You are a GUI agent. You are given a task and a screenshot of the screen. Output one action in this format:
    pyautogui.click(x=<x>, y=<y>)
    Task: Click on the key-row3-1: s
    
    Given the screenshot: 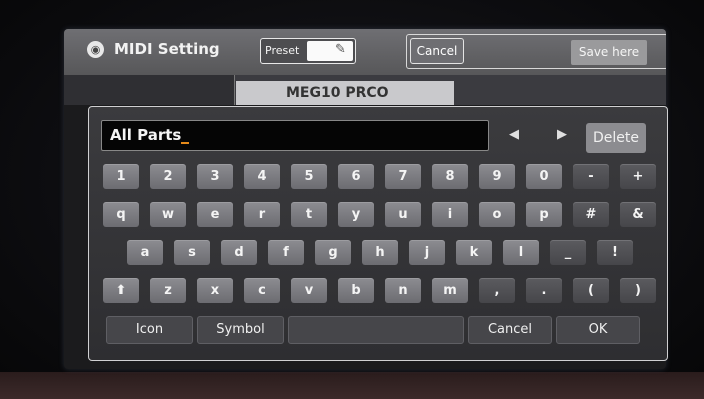 What is the action you would take?
    pyautogui.click(x=192, y=252)
    